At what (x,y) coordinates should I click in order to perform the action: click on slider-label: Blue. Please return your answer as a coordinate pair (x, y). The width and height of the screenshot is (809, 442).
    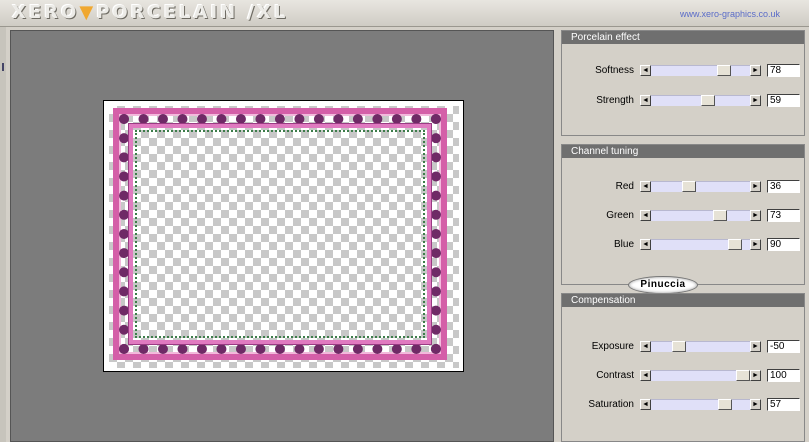
    Looking at the image, I should click on (623, 244).